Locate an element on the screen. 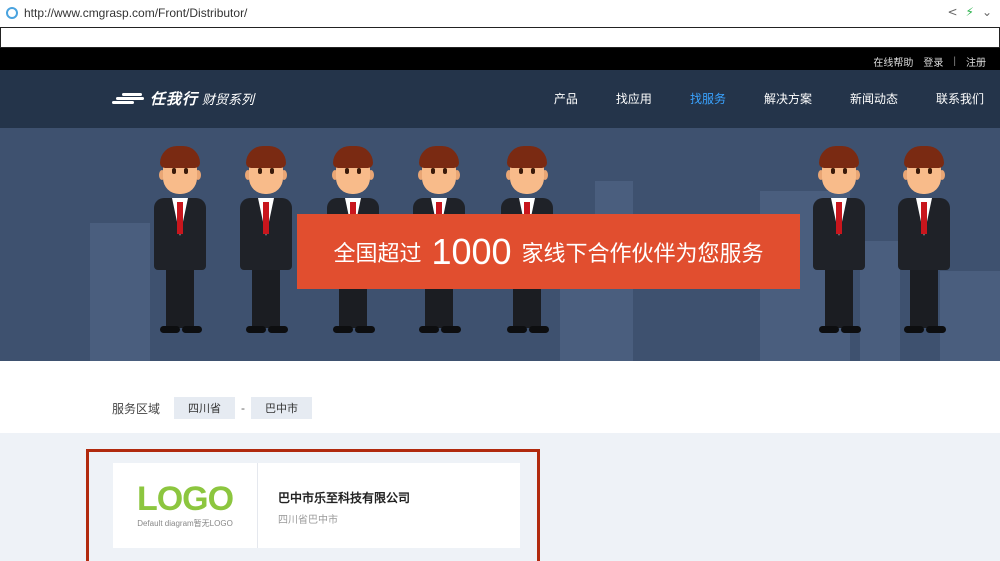 This screenshot has width=1000, height=561. site-logo: 任我行 财贸系列 is located at coordinates (183, 98).